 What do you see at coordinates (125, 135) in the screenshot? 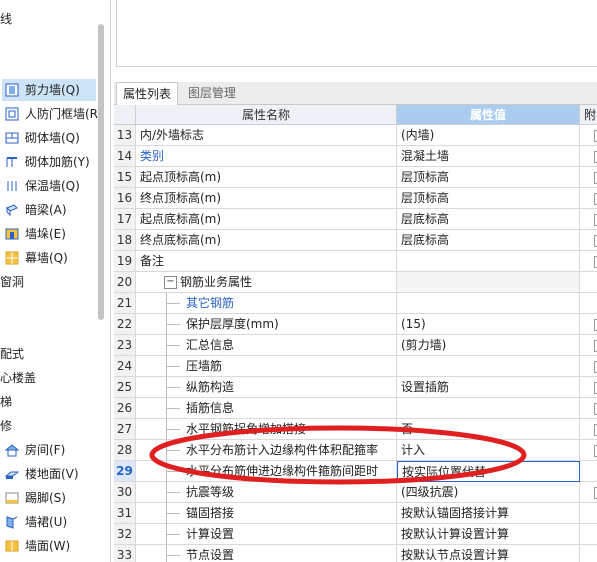
I see `row-number: 13` at bounding box center [125, 135].